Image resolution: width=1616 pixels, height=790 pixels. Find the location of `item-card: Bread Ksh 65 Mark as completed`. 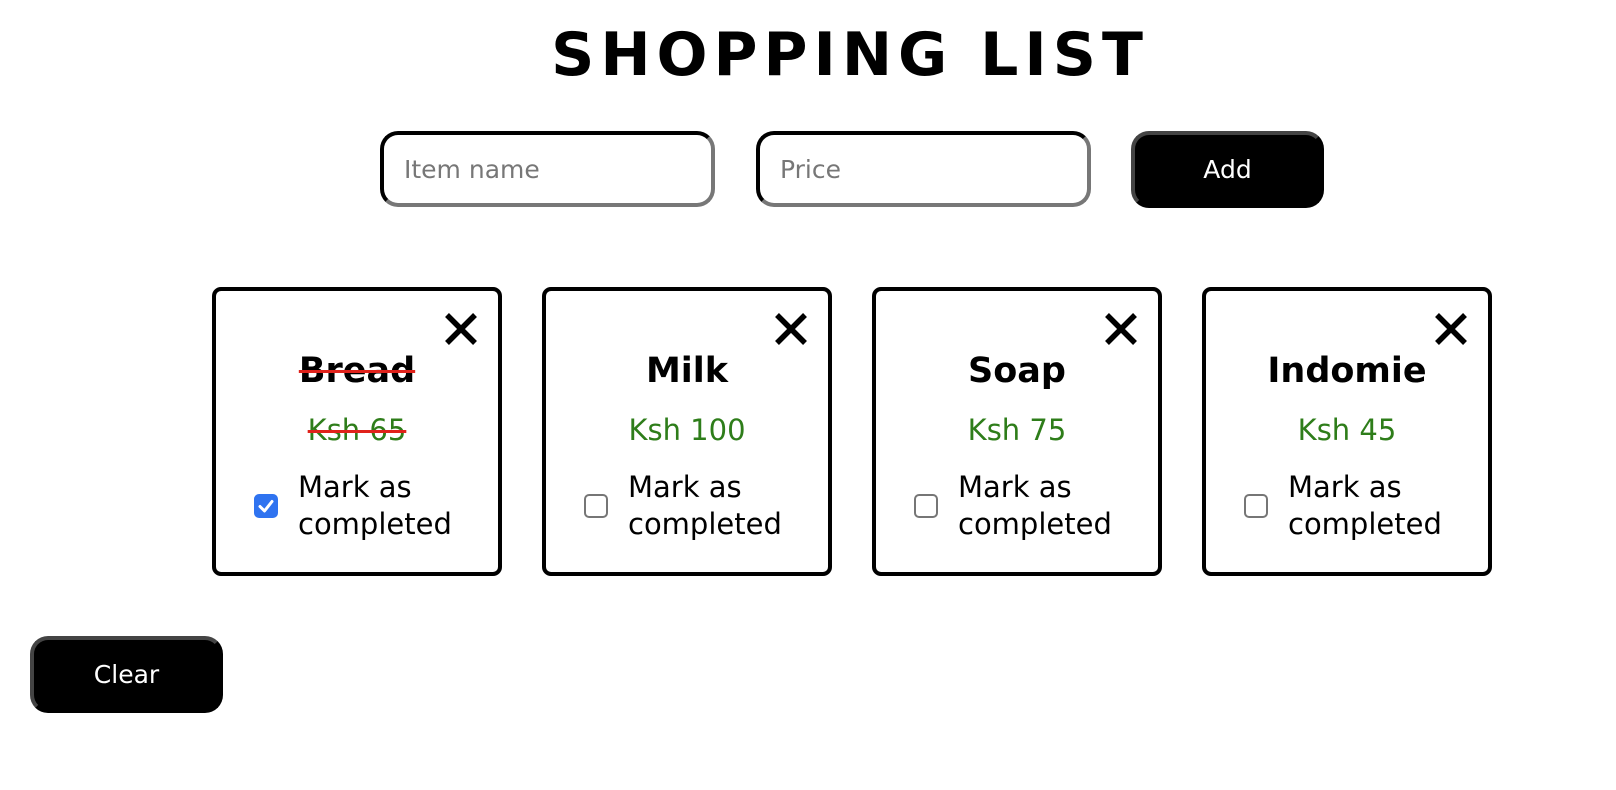

item-card: Bread Ksh 65 Mark as completed is located at coordinates (357, 431).